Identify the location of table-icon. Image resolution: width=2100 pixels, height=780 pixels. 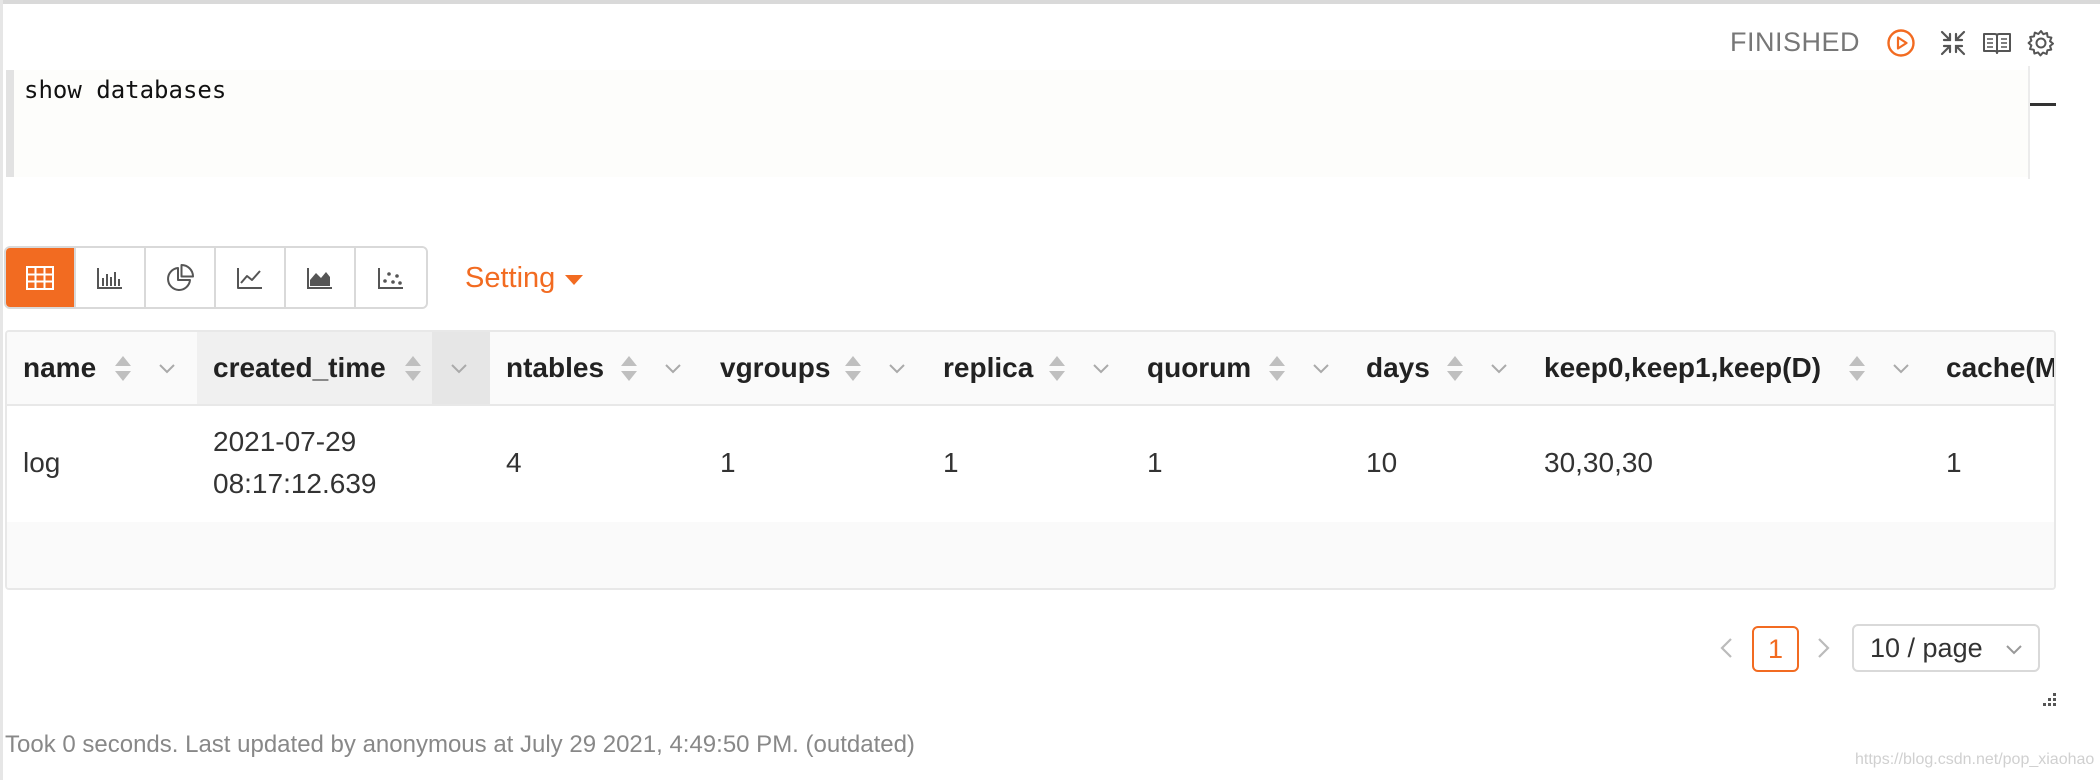
(40, 277).